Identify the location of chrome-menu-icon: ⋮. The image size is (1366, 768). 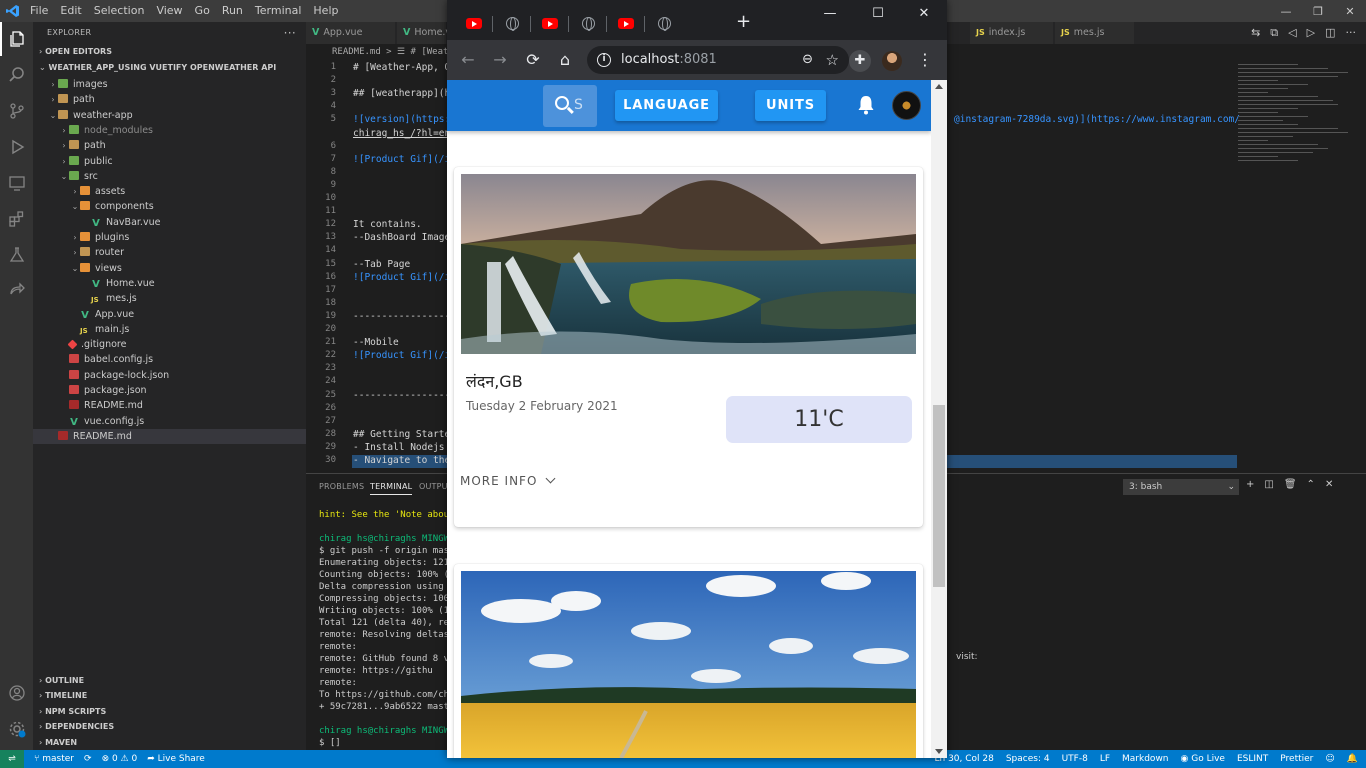
(925, 59).